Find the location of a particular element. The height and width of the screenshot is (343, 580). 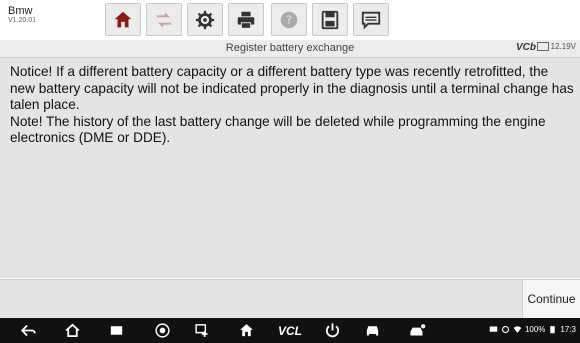

data-logging-button is located at coordinates (371, 19).